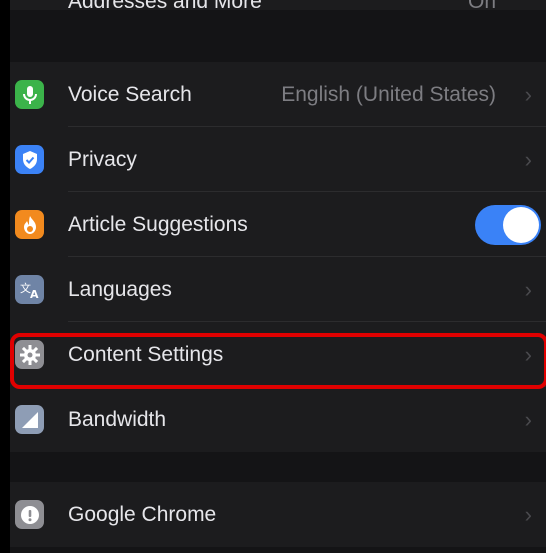 This screenshot has width=546, height=553. Describe the element at coordinates (388, 94) in the screenshot. I see `row-value: English (United States)` at that location.